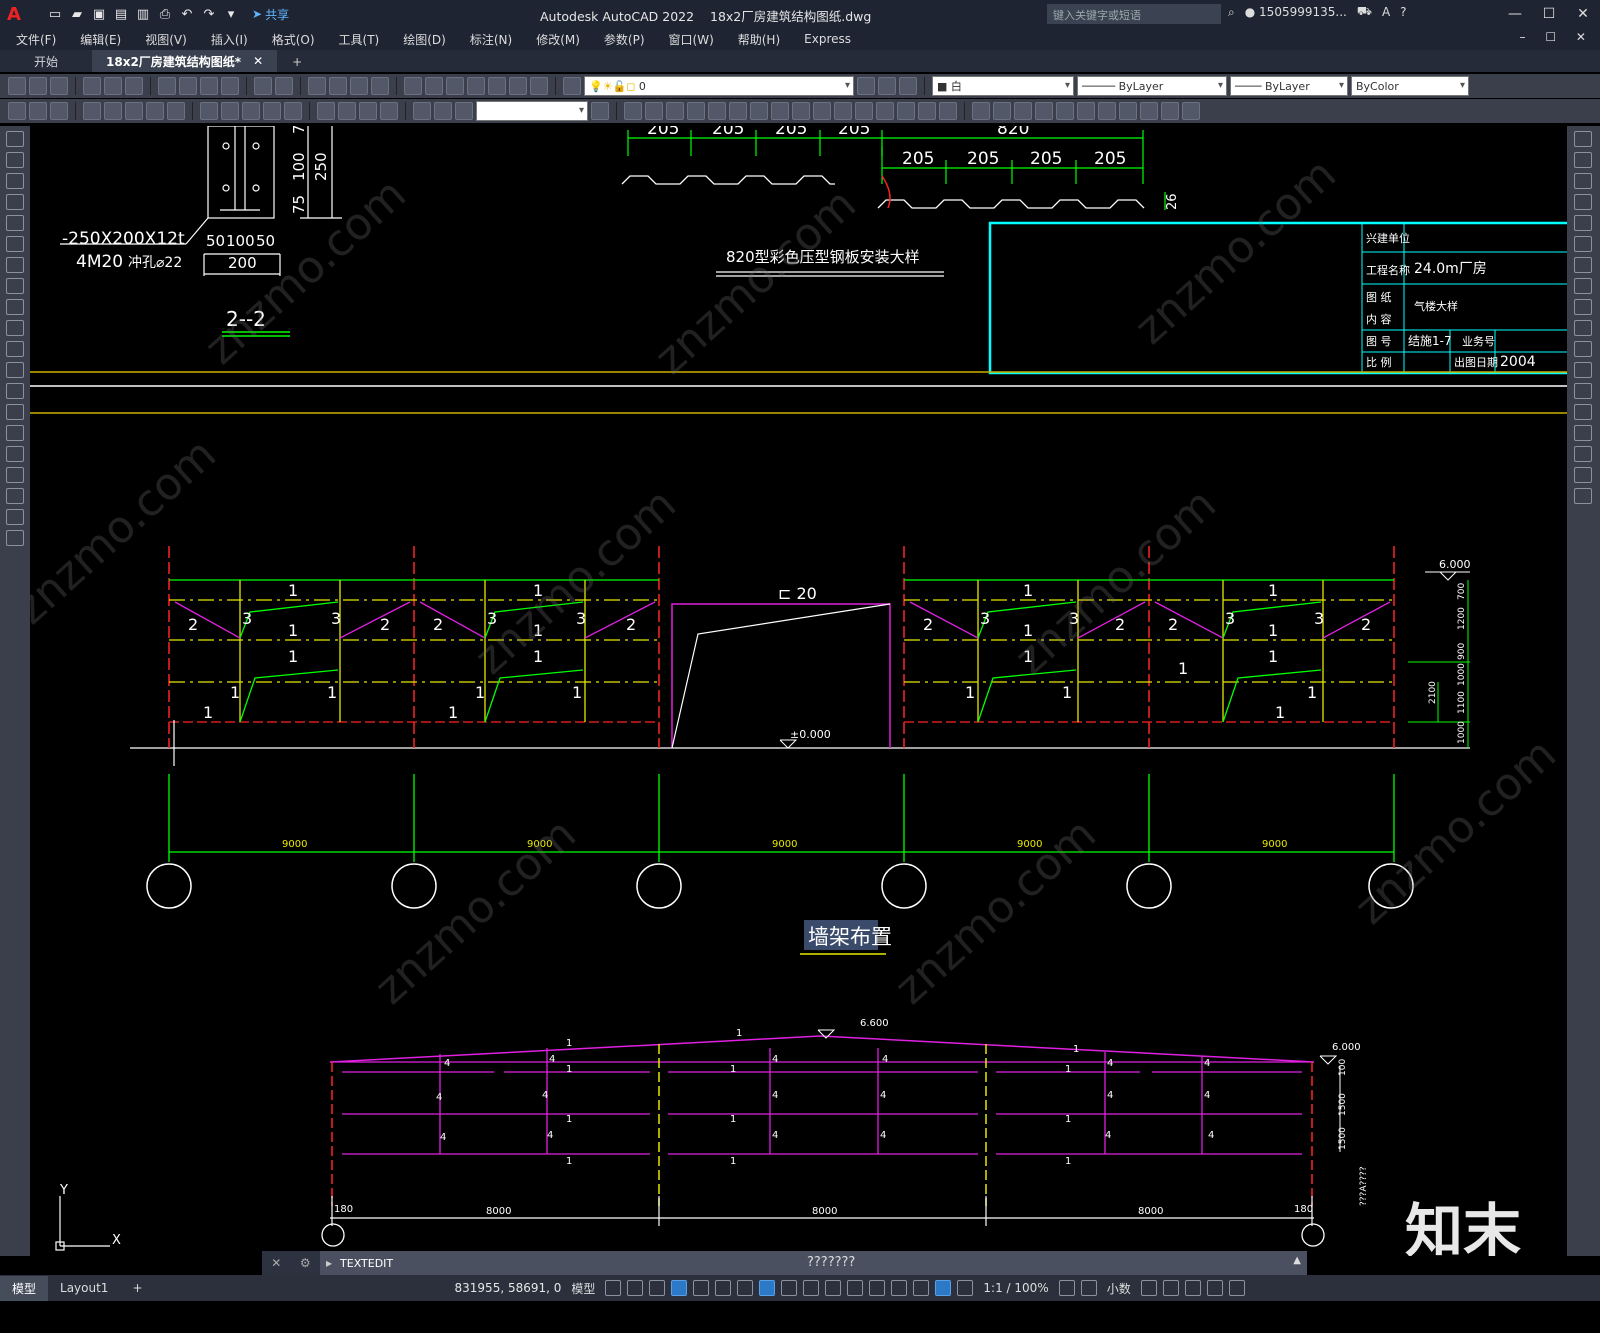  Describe the element at coordinates (717, 111) in the screenshot. I see `array-icon` at that location.